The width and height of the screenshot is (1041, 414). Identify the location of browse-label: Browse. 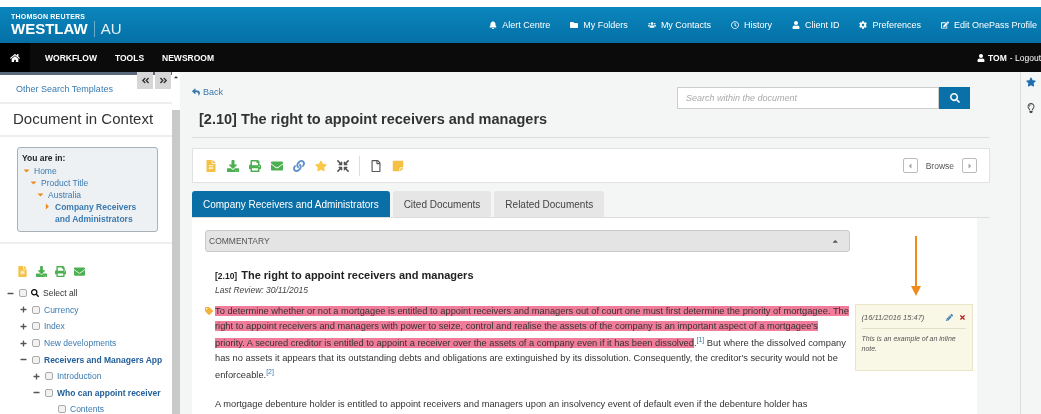
(939, 165).